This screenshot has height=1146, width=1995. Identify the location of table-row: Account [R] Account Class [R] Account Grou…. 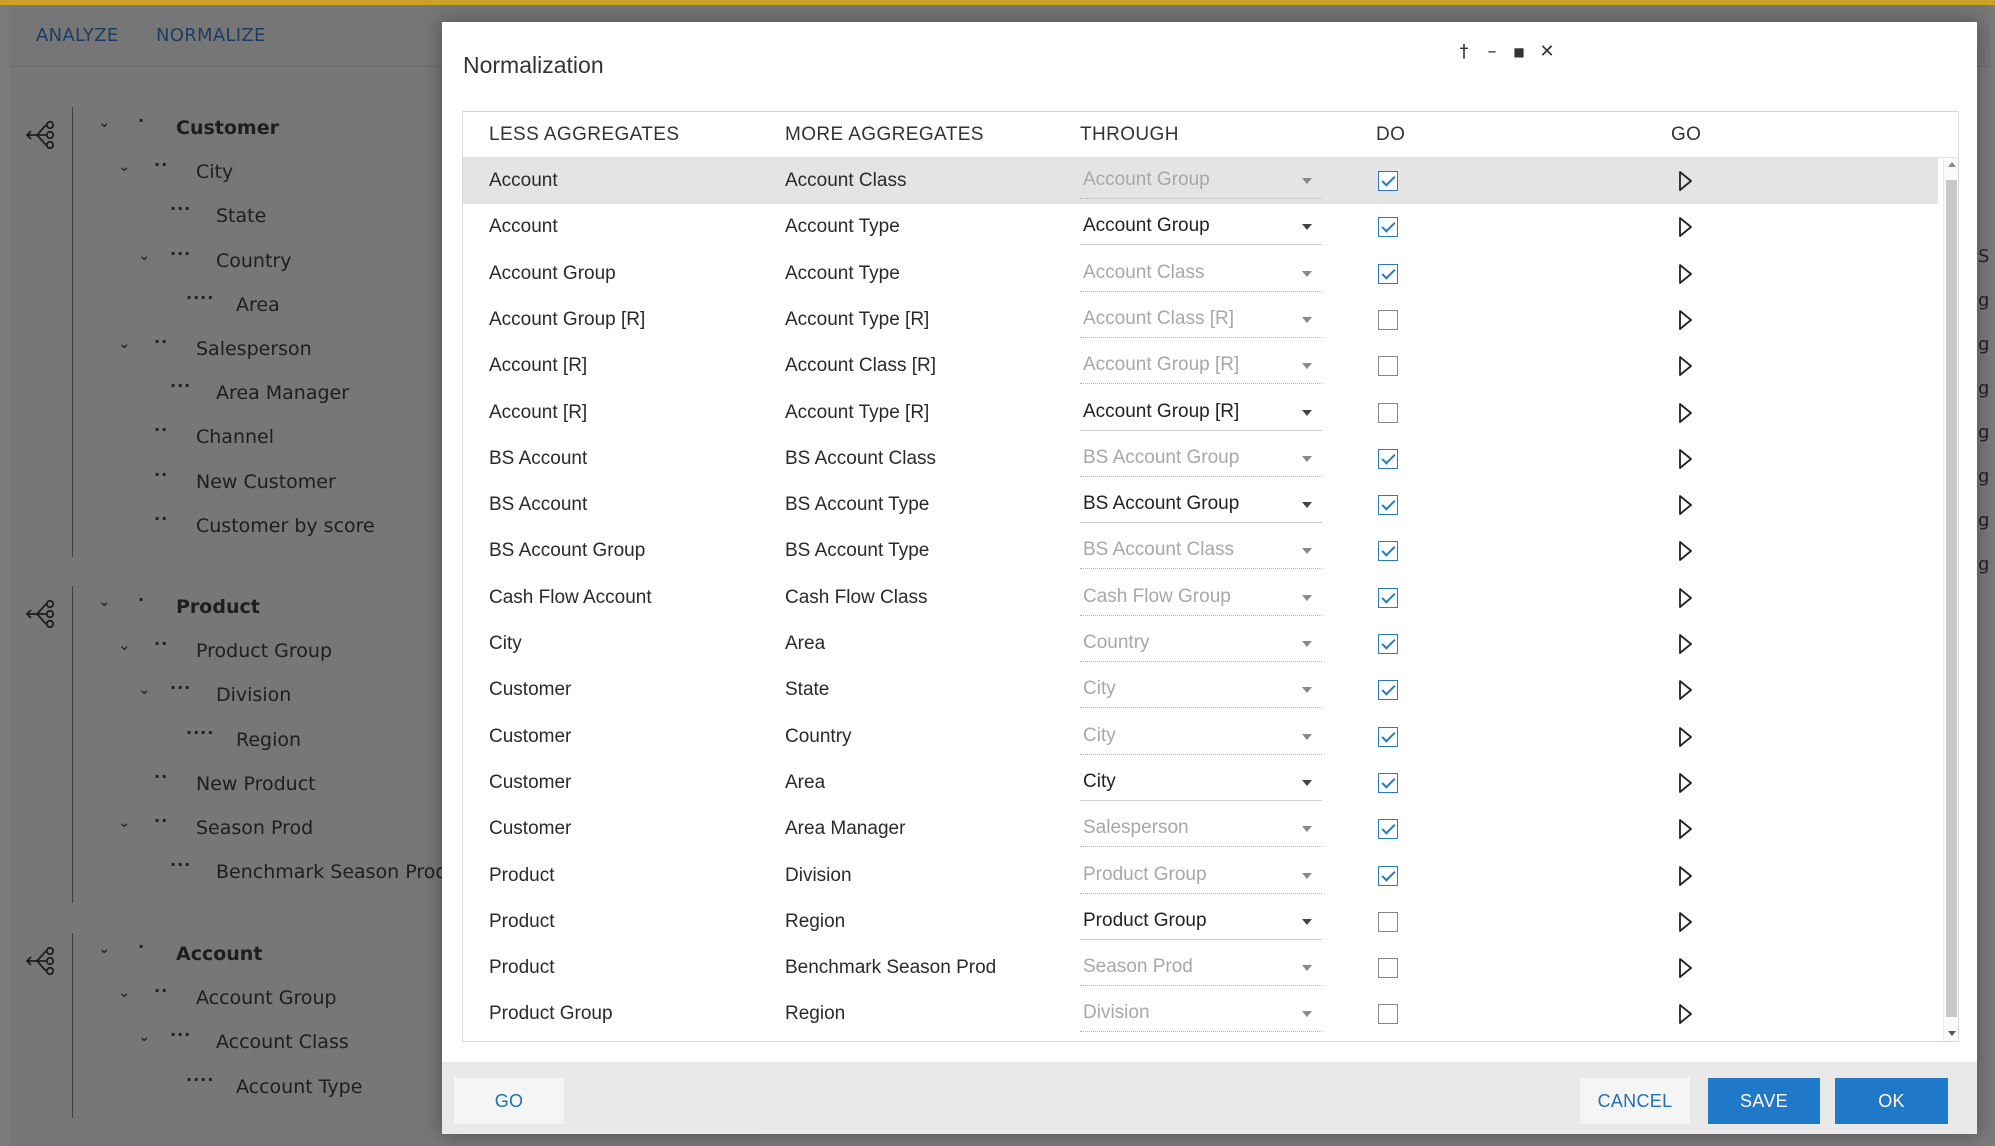
(1200, 366).